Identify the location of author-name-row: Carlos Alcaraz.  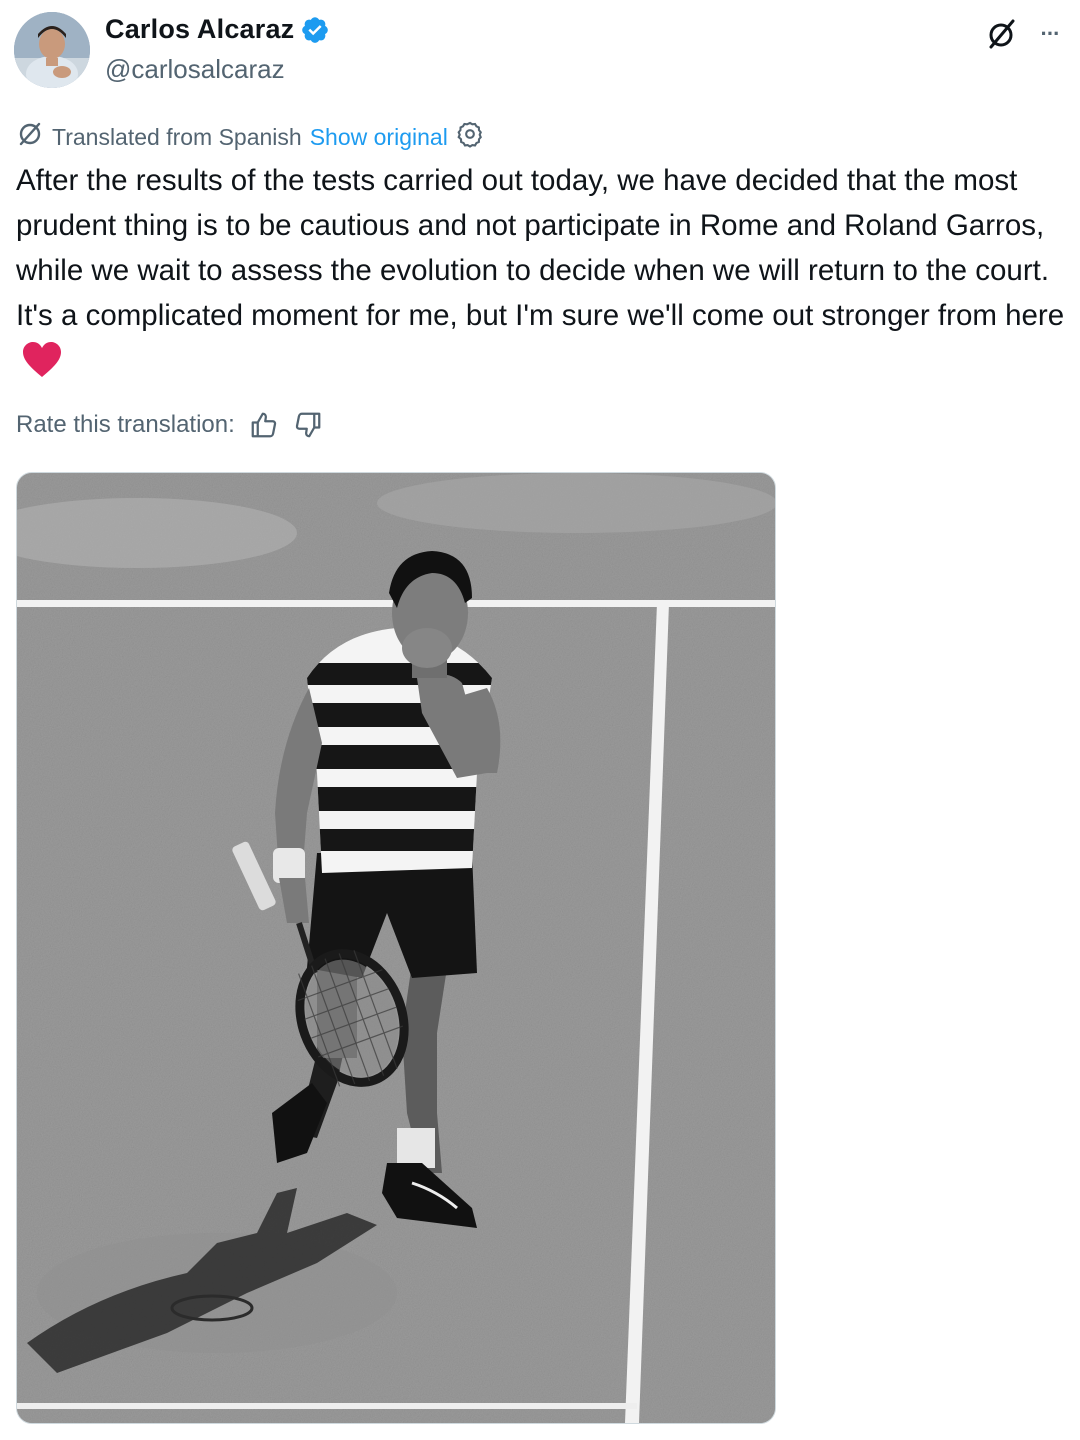
(217, 29).